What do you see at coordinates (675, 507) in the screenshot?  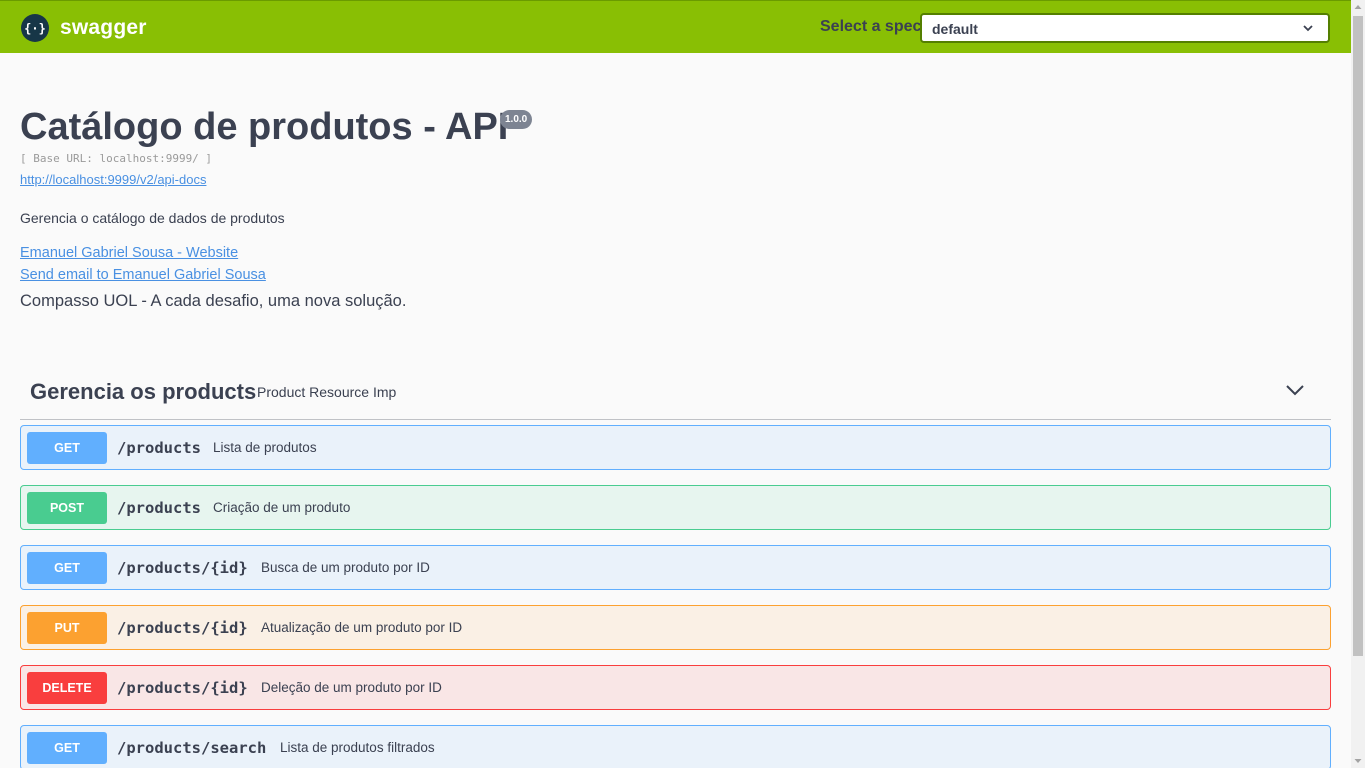 I see `operation-post-products: POST /products Criação de um produto` at bounding box center [675, 507].